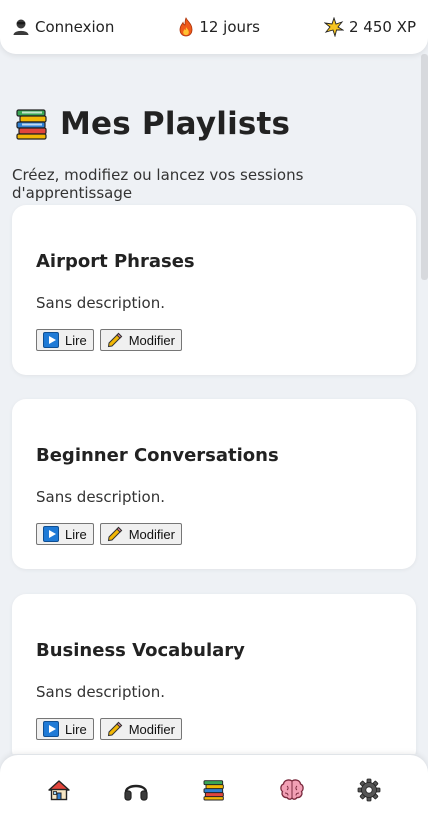 This screenshot has width=428, height=825. What do you see at coordinates (230, 27) in the screenshot?
I see `streak-label: 12 jours` at bounding box center [230, 27].